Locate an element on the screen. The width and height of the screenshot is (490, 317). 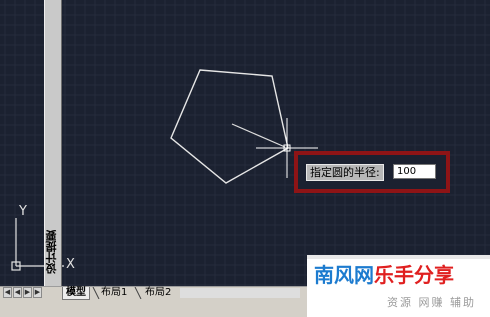
tab-model: 模型 is located at coordinates (76, 293).